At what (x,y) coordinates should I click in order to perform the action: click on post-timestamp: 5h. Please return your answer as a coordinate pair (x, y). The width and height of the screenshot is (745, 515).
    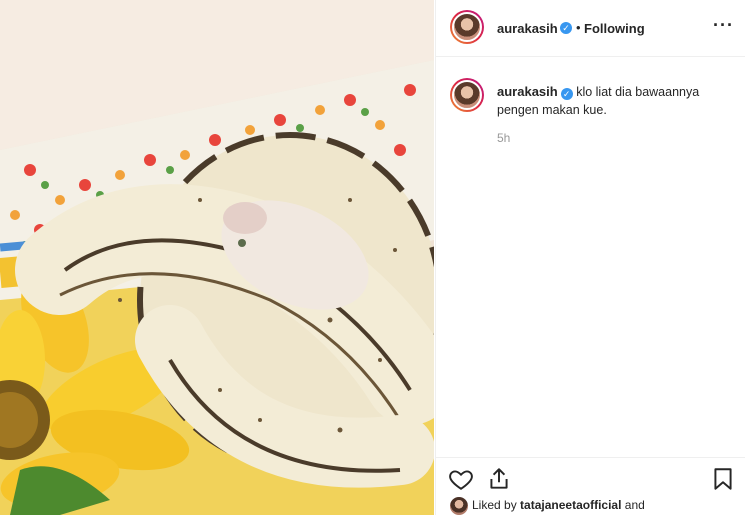
    Looking at the image, I should click on (503, 138).